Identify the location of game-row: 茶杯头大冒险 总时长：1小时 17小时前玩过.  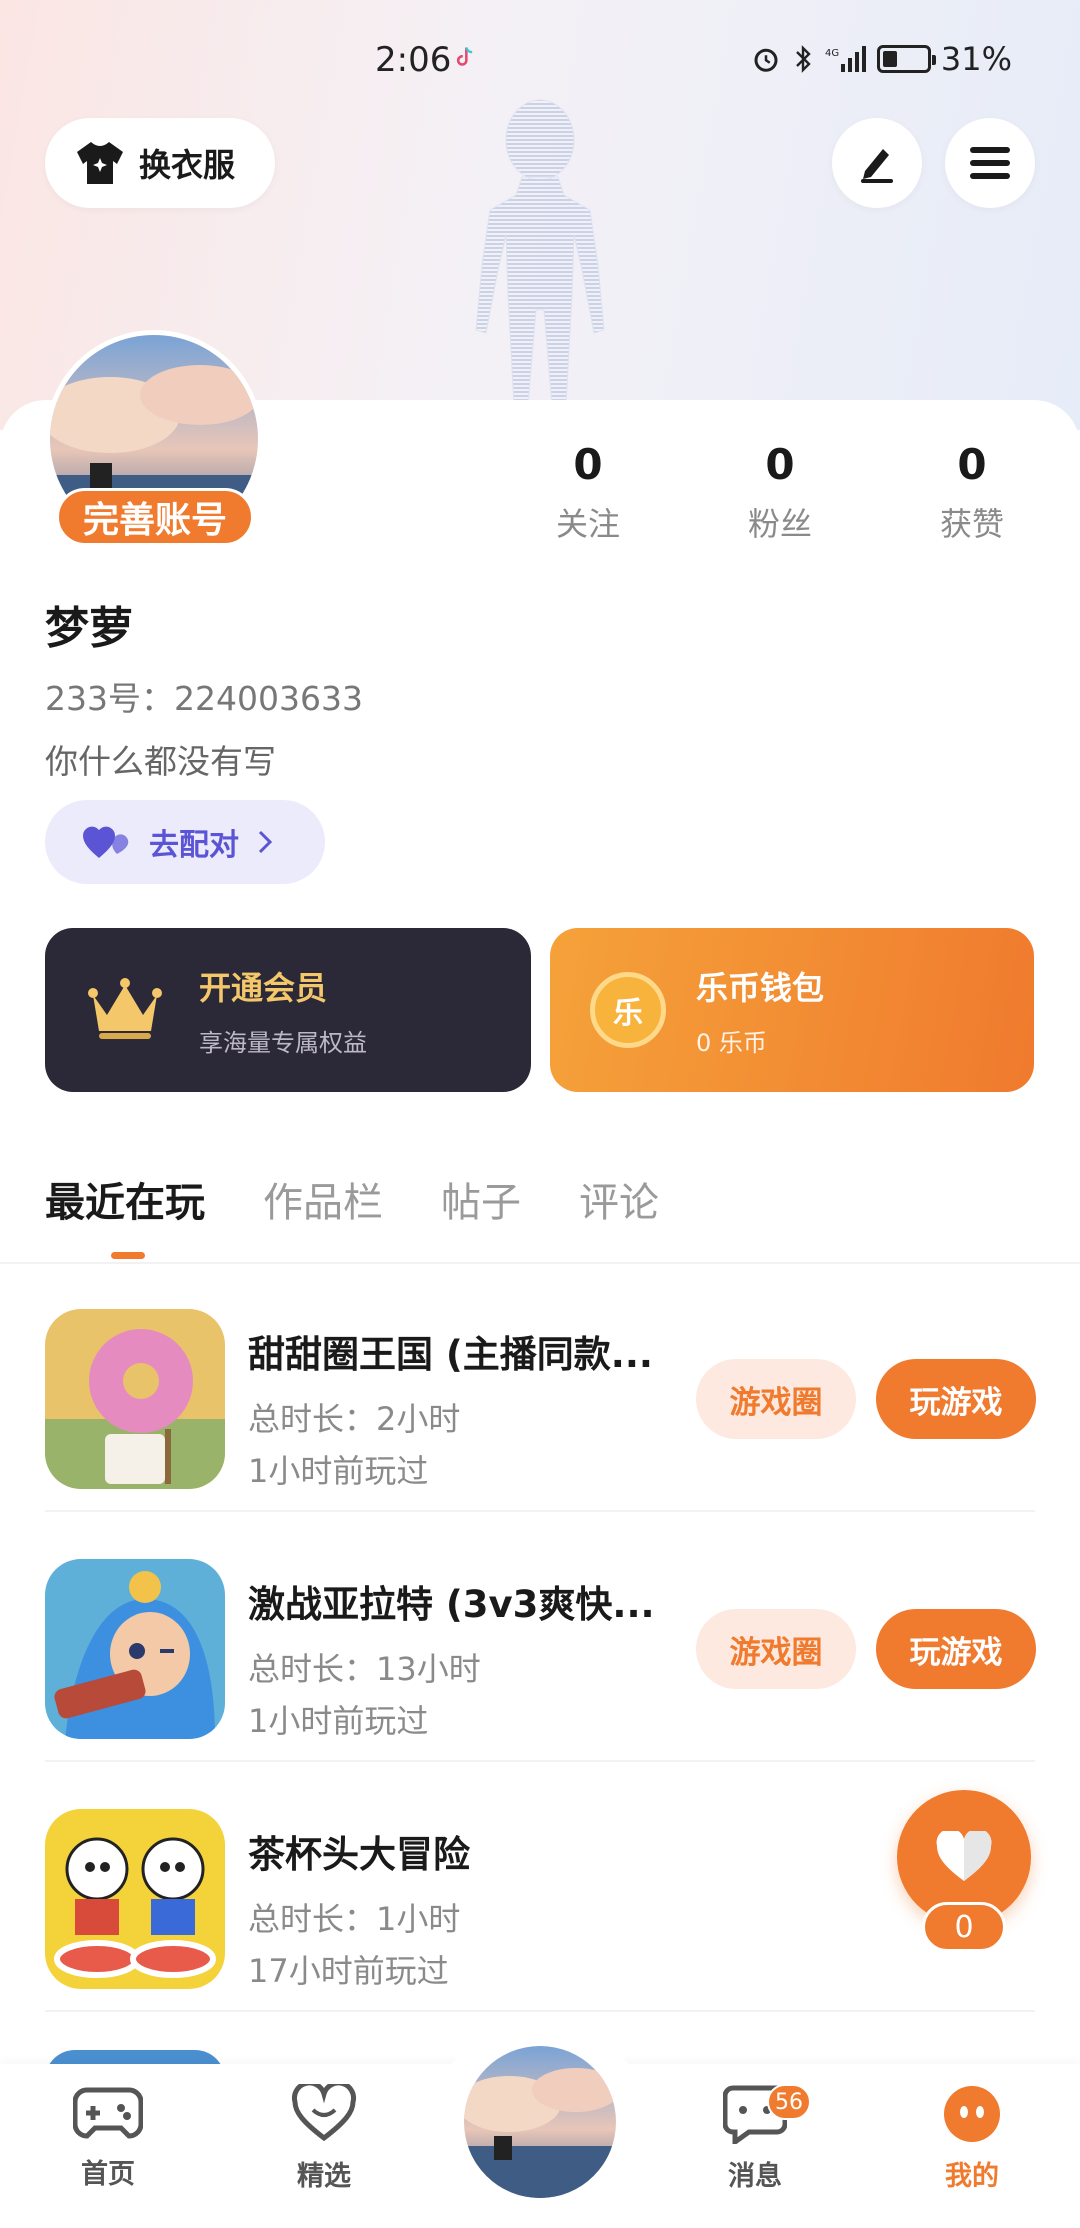
(540, 1888).